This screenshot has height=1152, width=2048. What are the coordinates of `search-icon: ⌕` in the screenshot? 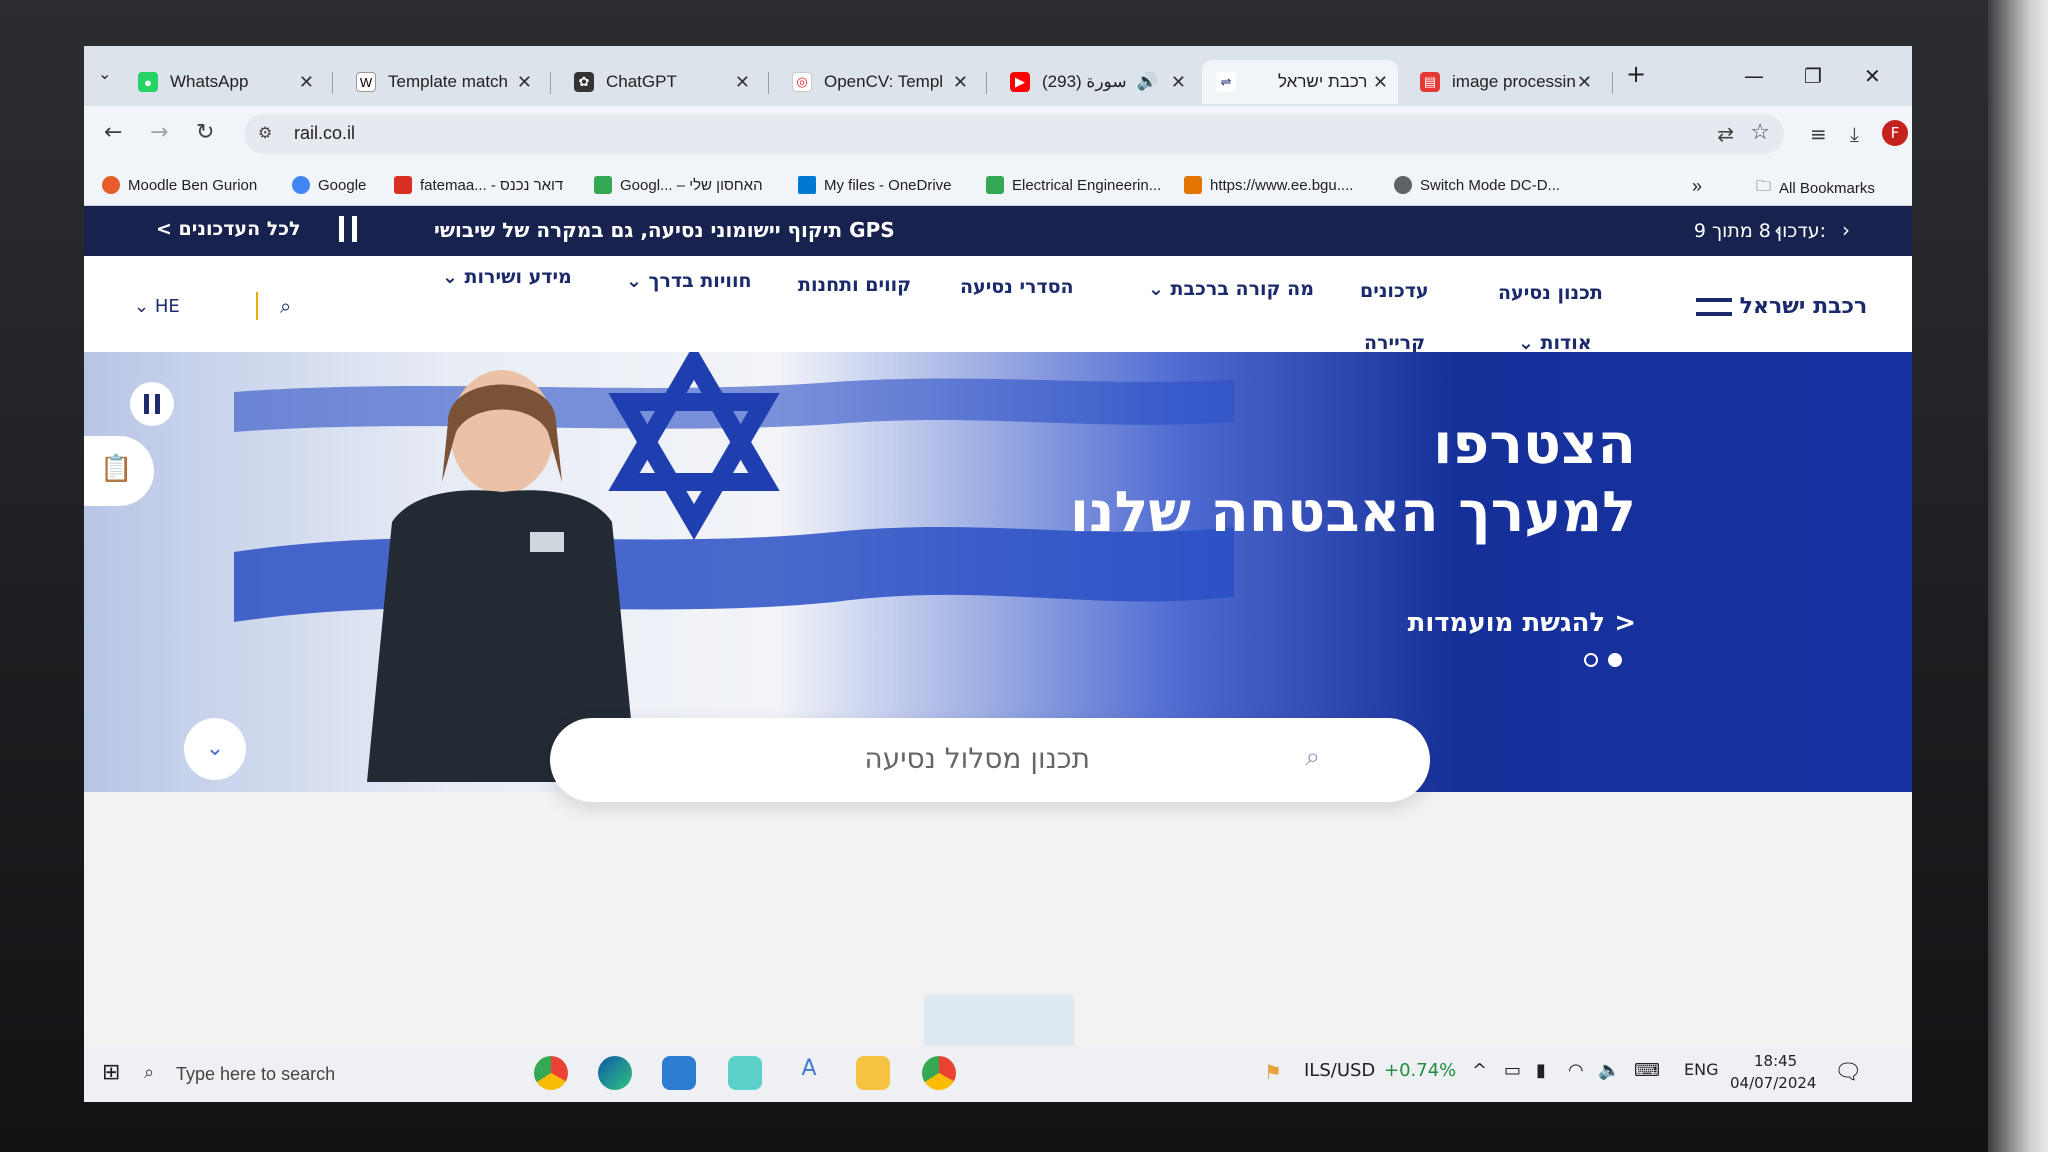 It's located at (1312, 757).